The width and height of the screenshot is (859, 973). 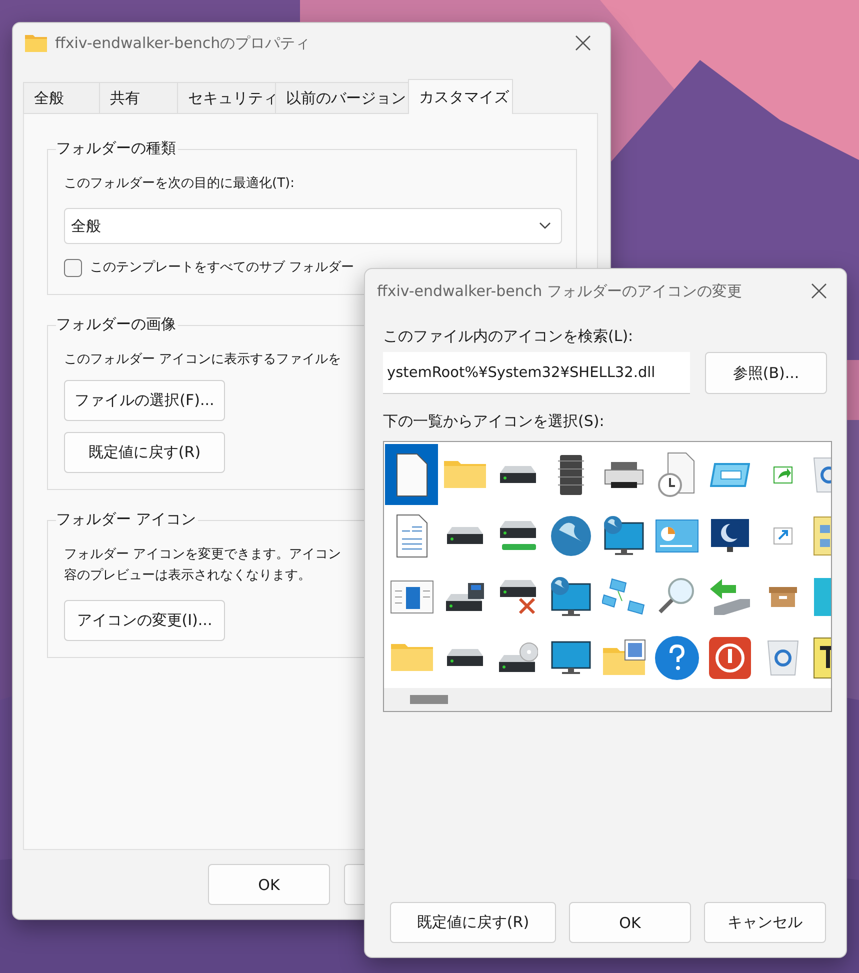 What do you see at coordinates (203, 555) in the screenshot?
I see `description-text: フォルダー アイコンを変更できます。アイコン` at bounding box center [203, 555].